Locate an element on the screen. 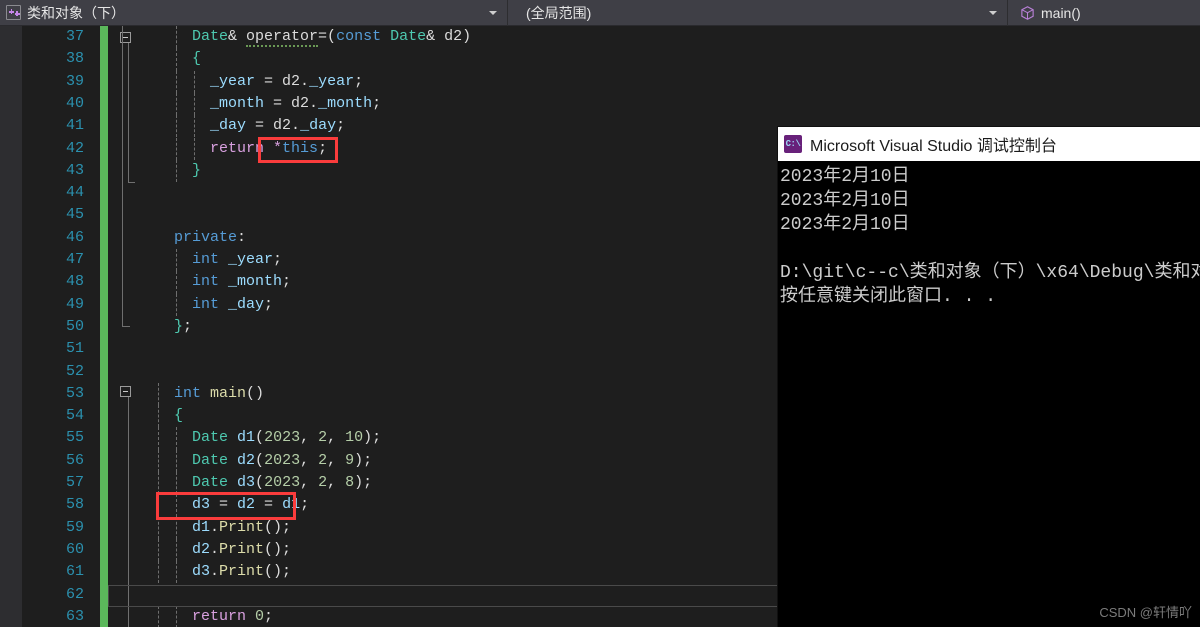  line-number: 54 is located at coordinates (74, 416).